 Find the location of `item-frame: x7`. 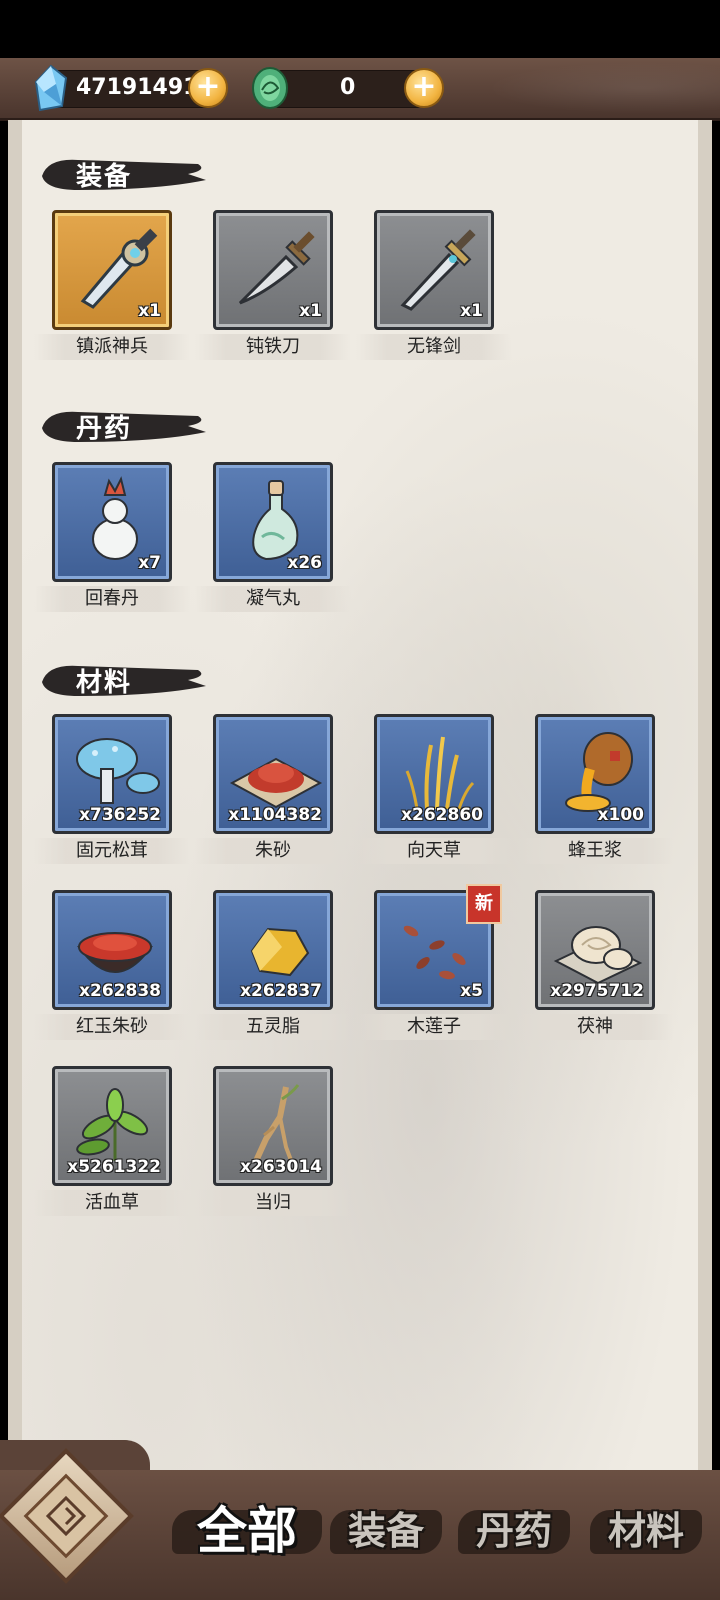

item-frame: x7 is located at coordinates (112, 522).